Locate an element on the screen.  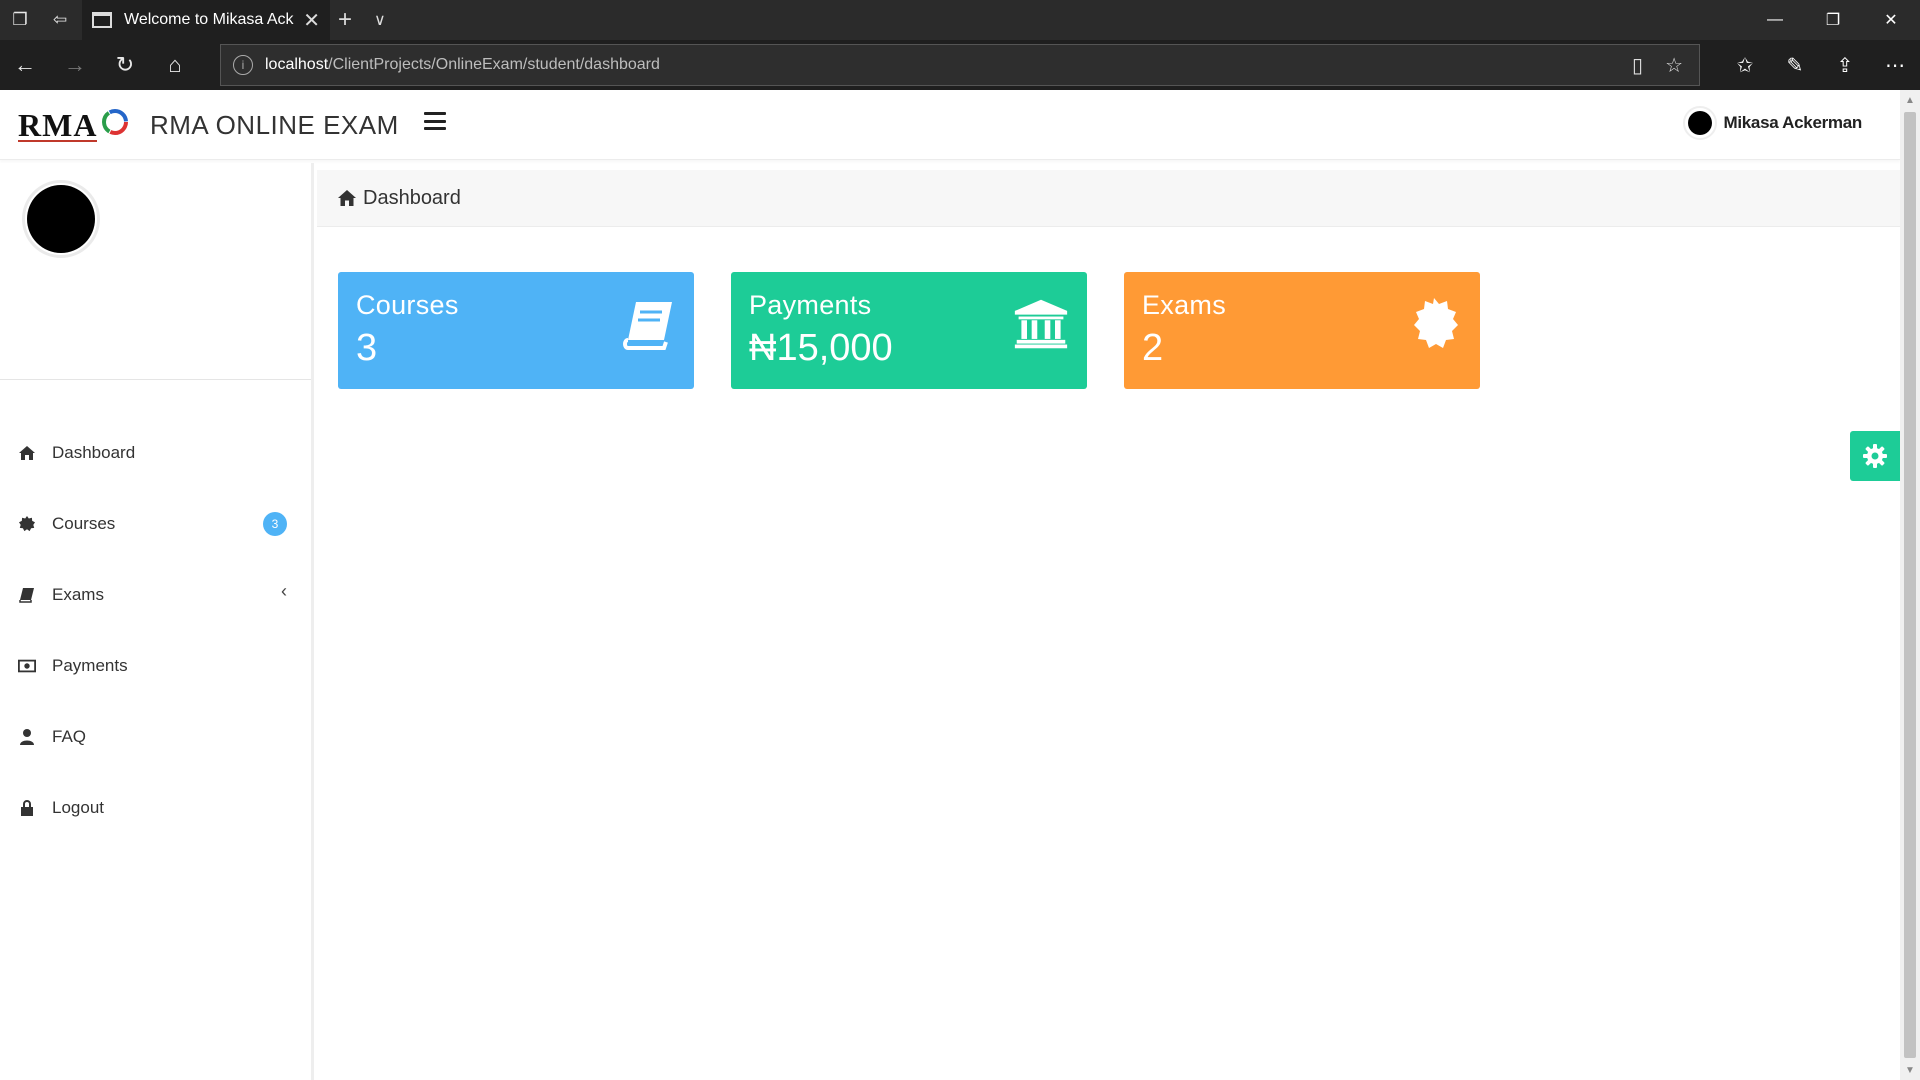
sidebar-item-label: FAQ is located at coordinates (69, 736).